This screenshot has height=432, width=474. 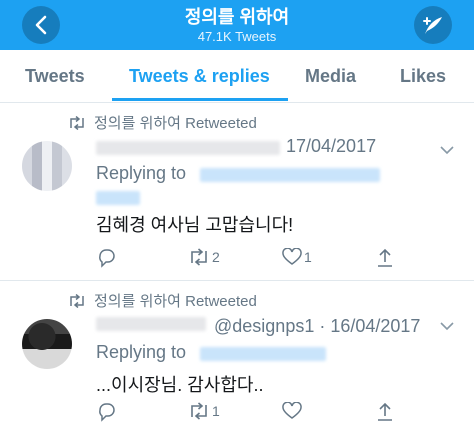 What do you see at coordinates (423, 76) in the screenshot?
I see `tab-likes: Likes` at bounding box center [423, 76].